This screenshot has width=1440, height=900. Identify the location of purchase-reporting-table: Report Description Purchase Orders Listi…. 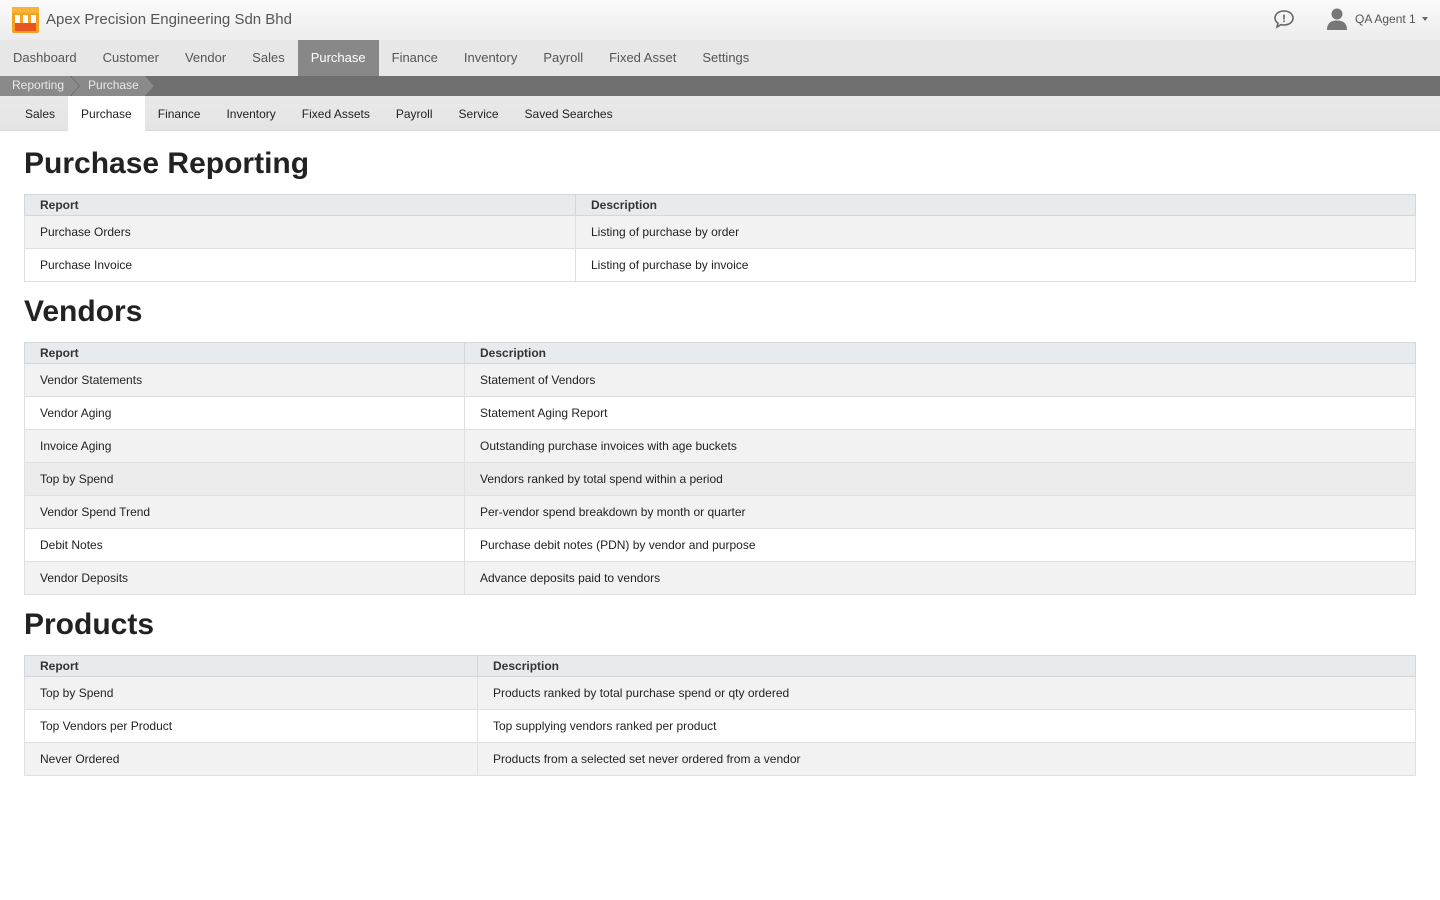
(720, 238).